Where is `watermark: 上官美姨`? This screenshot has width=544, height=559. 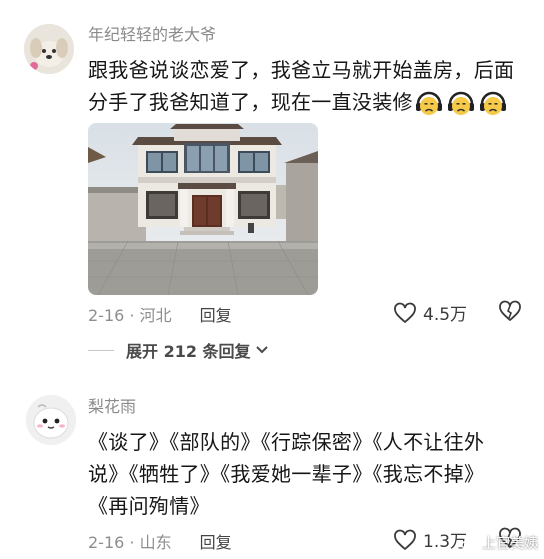
watermark: 上官美姨 is located at coordinates (499, 543).